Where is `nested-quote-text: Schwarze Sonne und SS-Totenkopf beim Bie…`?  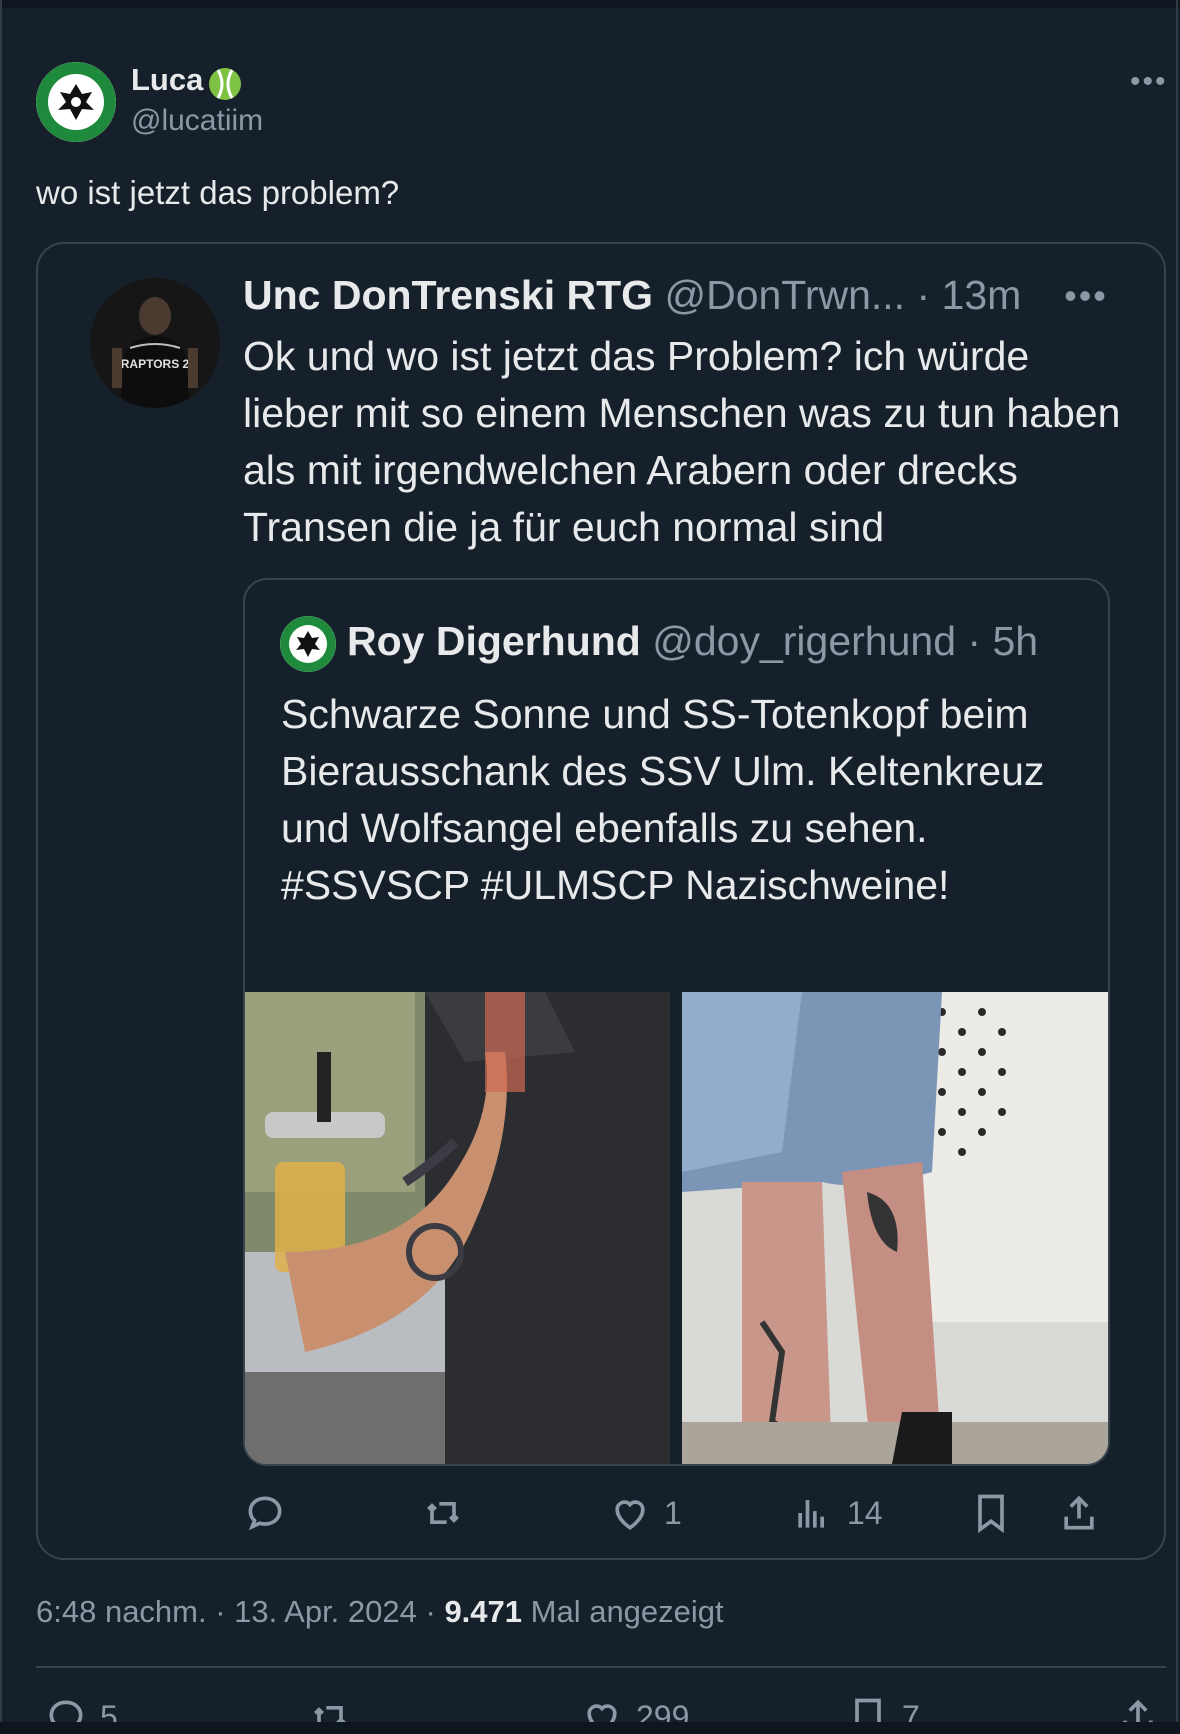
nested-quote-text: Schwarze Sonne und SS-Totenkopf beim Bie… is located at coordinates (663, 799).